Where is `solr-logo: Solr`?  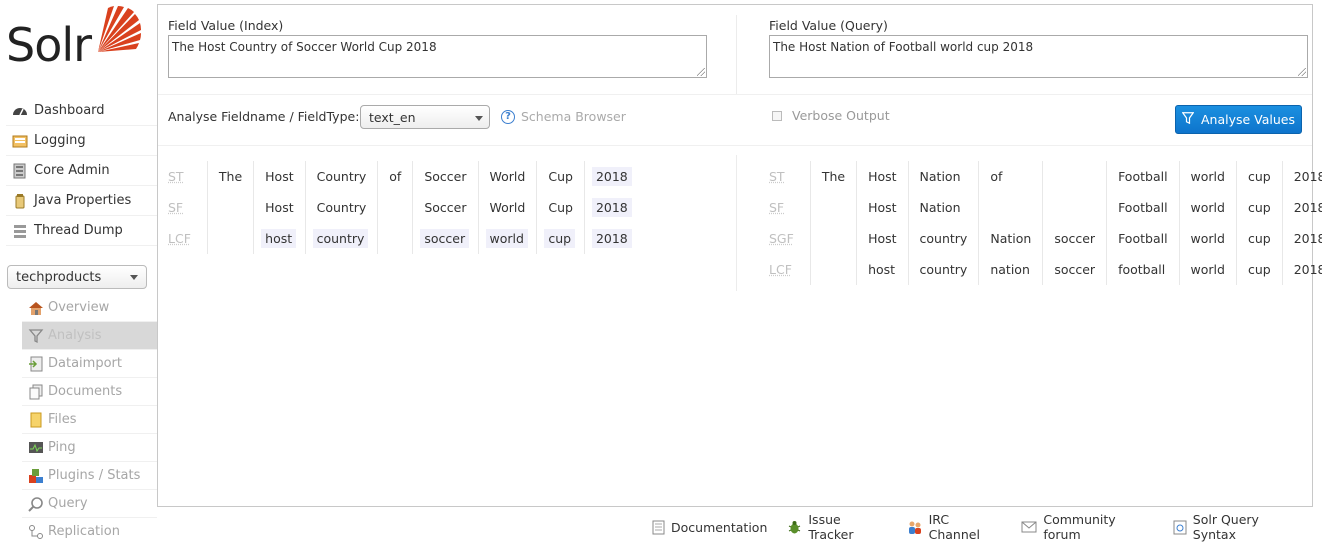 solr-logo: Solr is located at coordinates (74, 39).